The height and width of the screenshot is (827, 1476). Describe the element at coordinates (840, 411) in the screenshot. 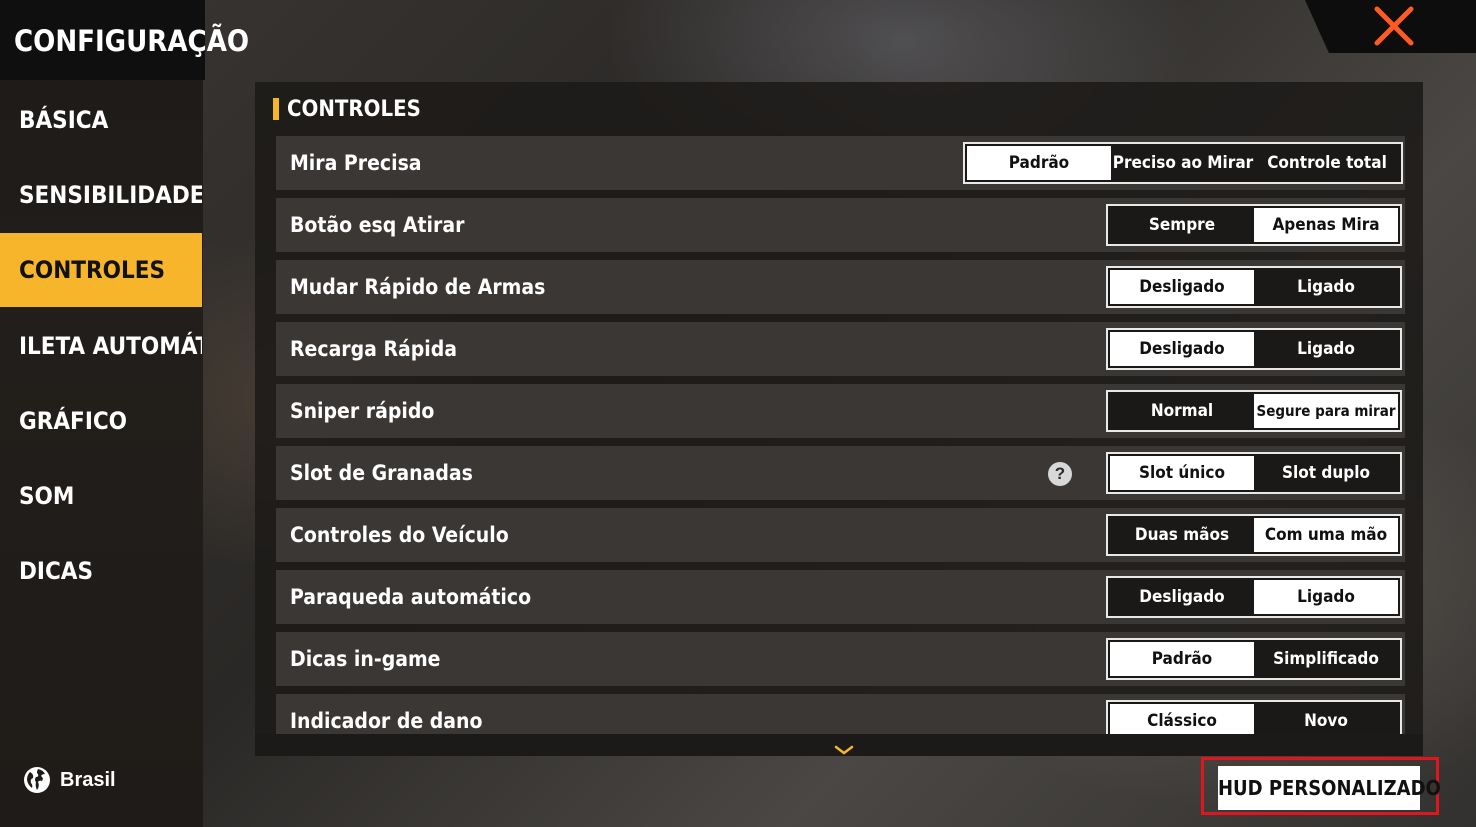

I see `setting-row-sniper-rapido: Sniper rápido Normal Segure para mirar` at that location.